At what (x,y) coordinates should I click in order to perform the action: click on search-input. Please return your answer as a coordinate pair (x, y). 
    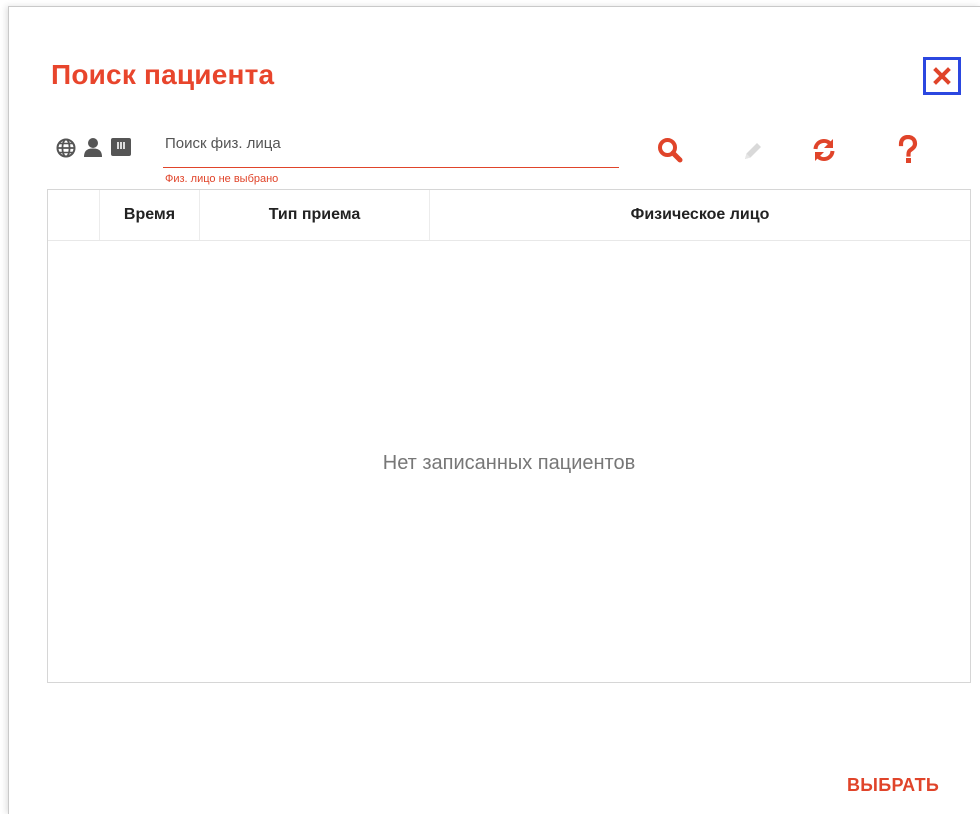
    Looking at the image, I should click on (392, 140).